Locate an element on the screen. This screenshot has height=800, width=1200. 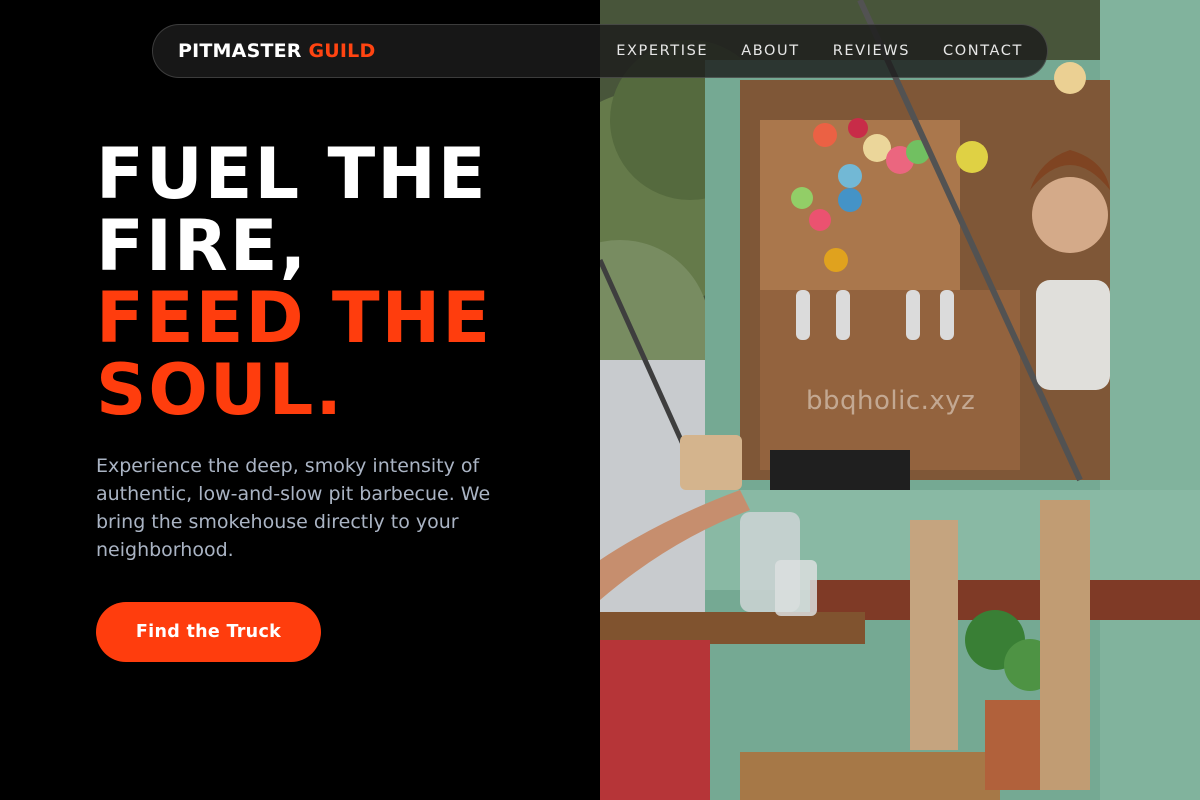
brand-name-part2: GUILD is located at coordinates (342, 51).